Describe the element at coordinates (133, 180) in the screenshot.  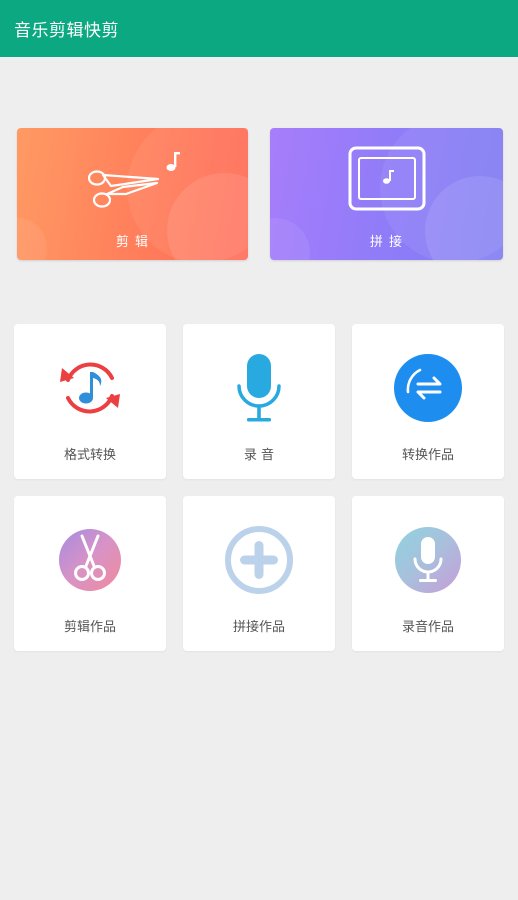
I see `scissors-music-icon` at that location.